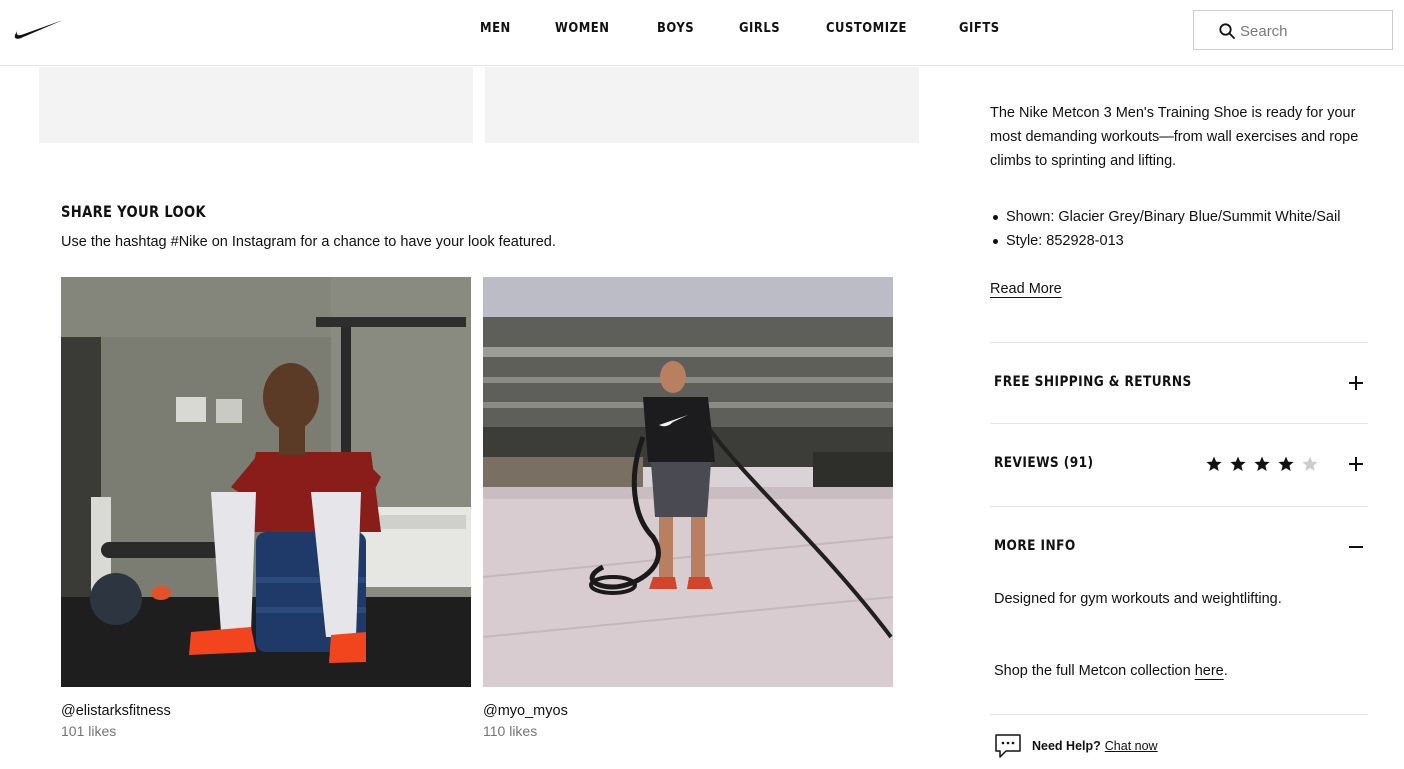  I want to click on minus-icon, so click(1356, 547).